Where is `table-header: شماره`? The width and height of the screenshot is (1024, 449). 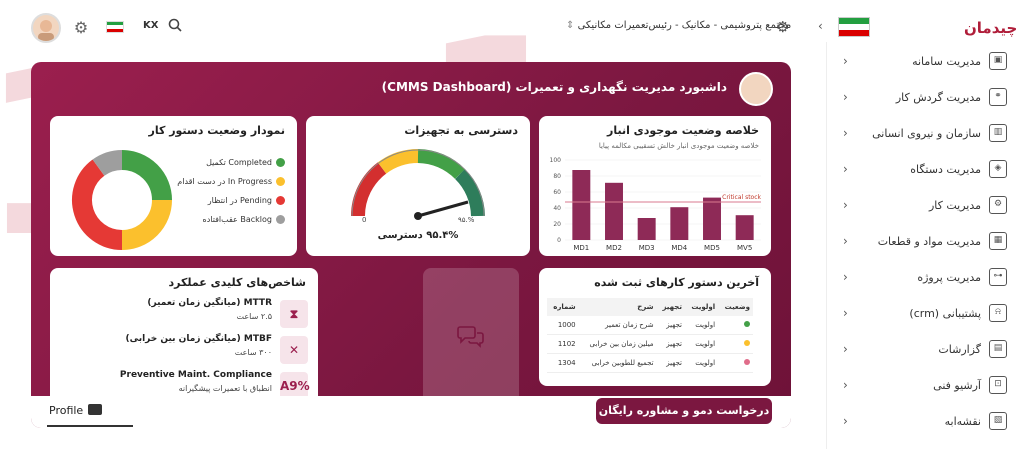 table-header: شماره is located at coordinates (563, 307).